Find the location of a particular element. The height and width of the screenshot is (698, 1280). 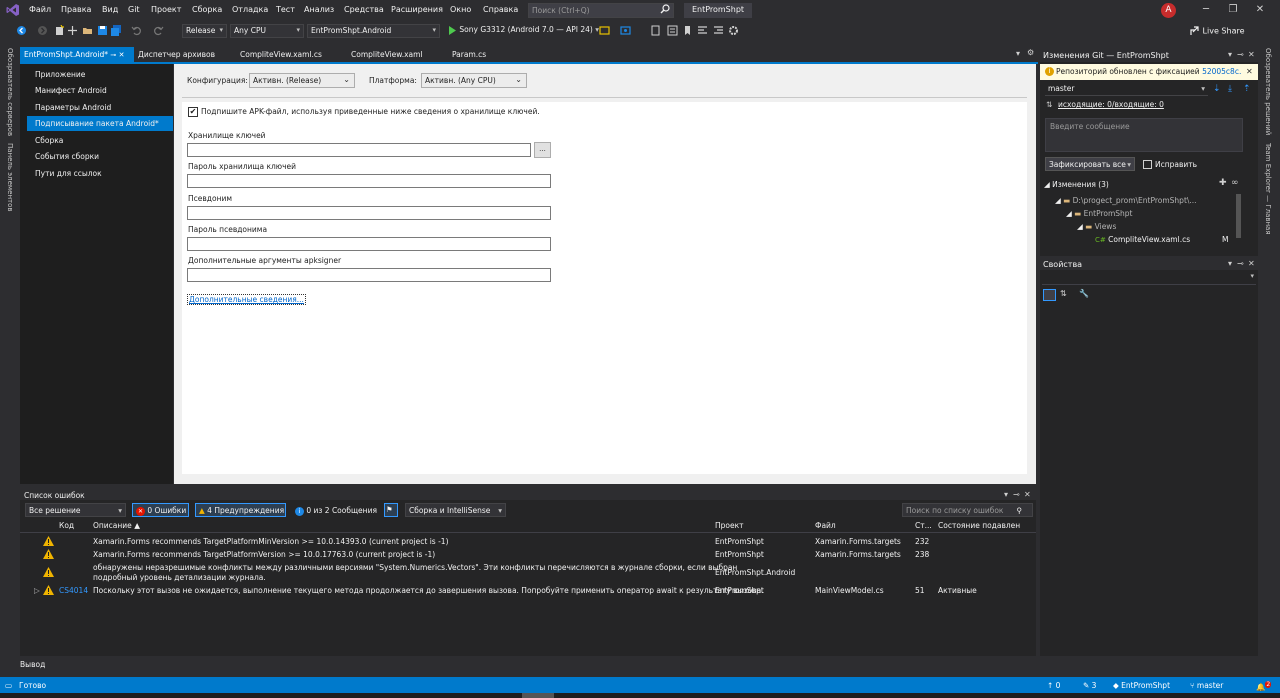

build-intellisense-dropdown: Сборка и IntelliSense ▾ is located at coordinates (455, 510).